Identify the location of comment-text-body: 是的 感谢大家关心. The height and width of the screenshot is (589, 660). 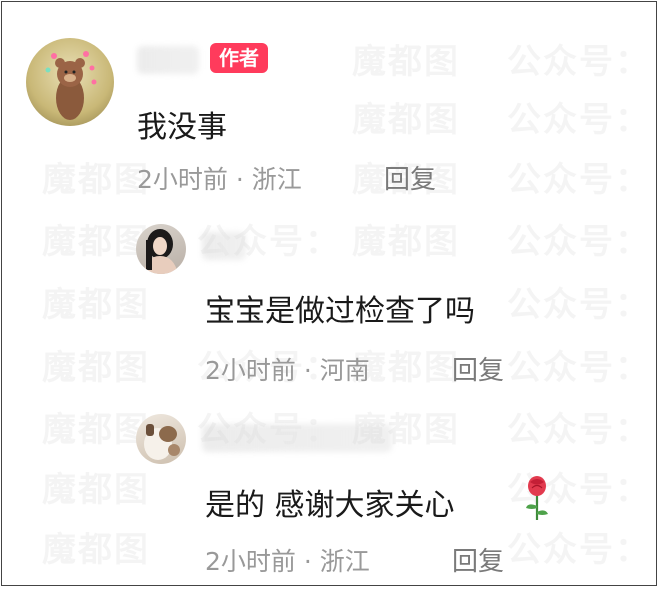
(330, 505).